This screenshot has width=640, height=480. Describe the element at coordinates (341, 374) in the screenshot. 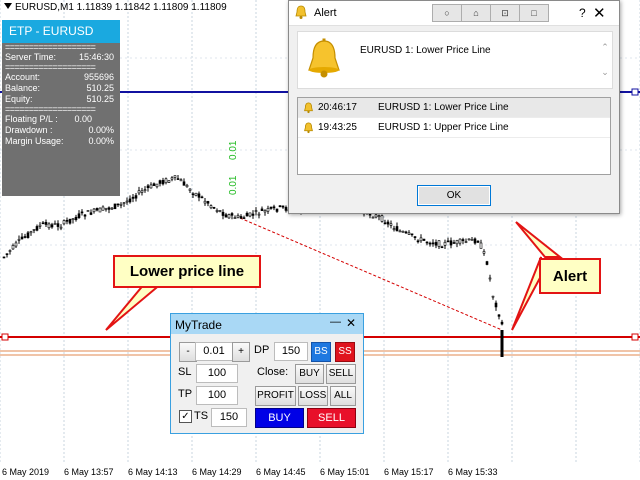

I see `close-sell-button: SELL` at that location.